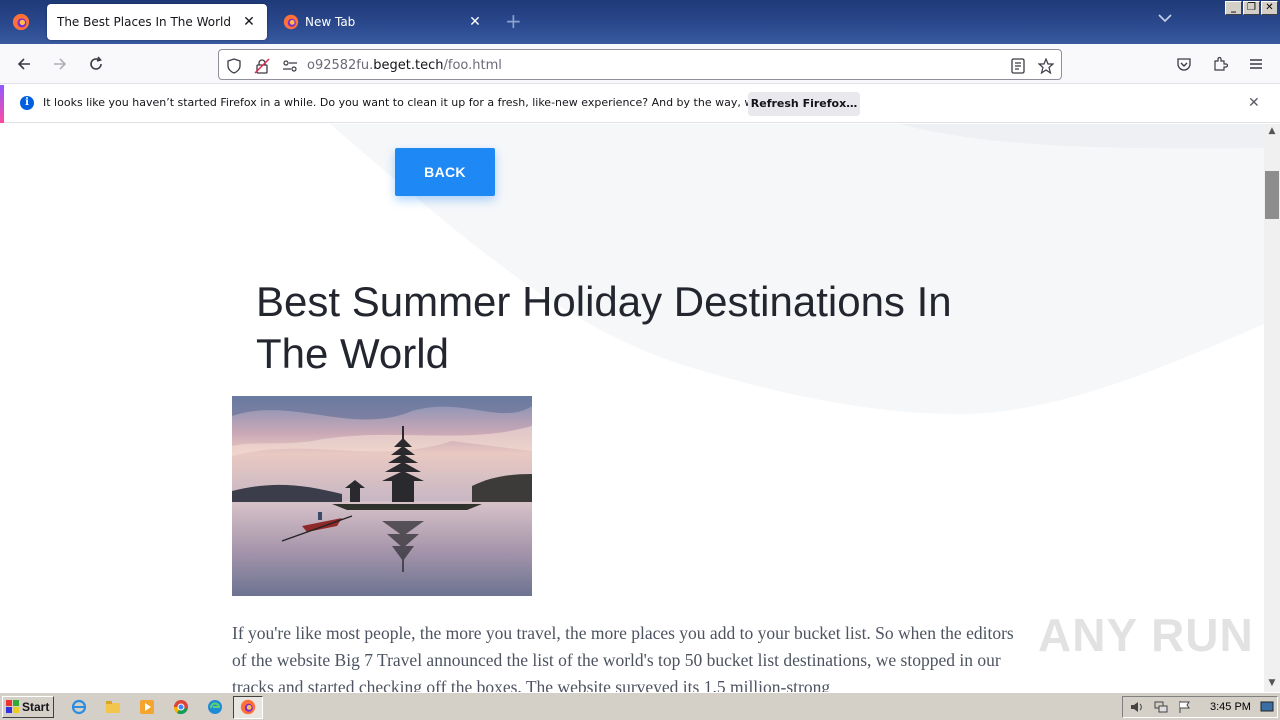 Image resolution: width=1280 pixels, height=720 pixels. I want to click on reader-view-icon, so click(1018, 66).